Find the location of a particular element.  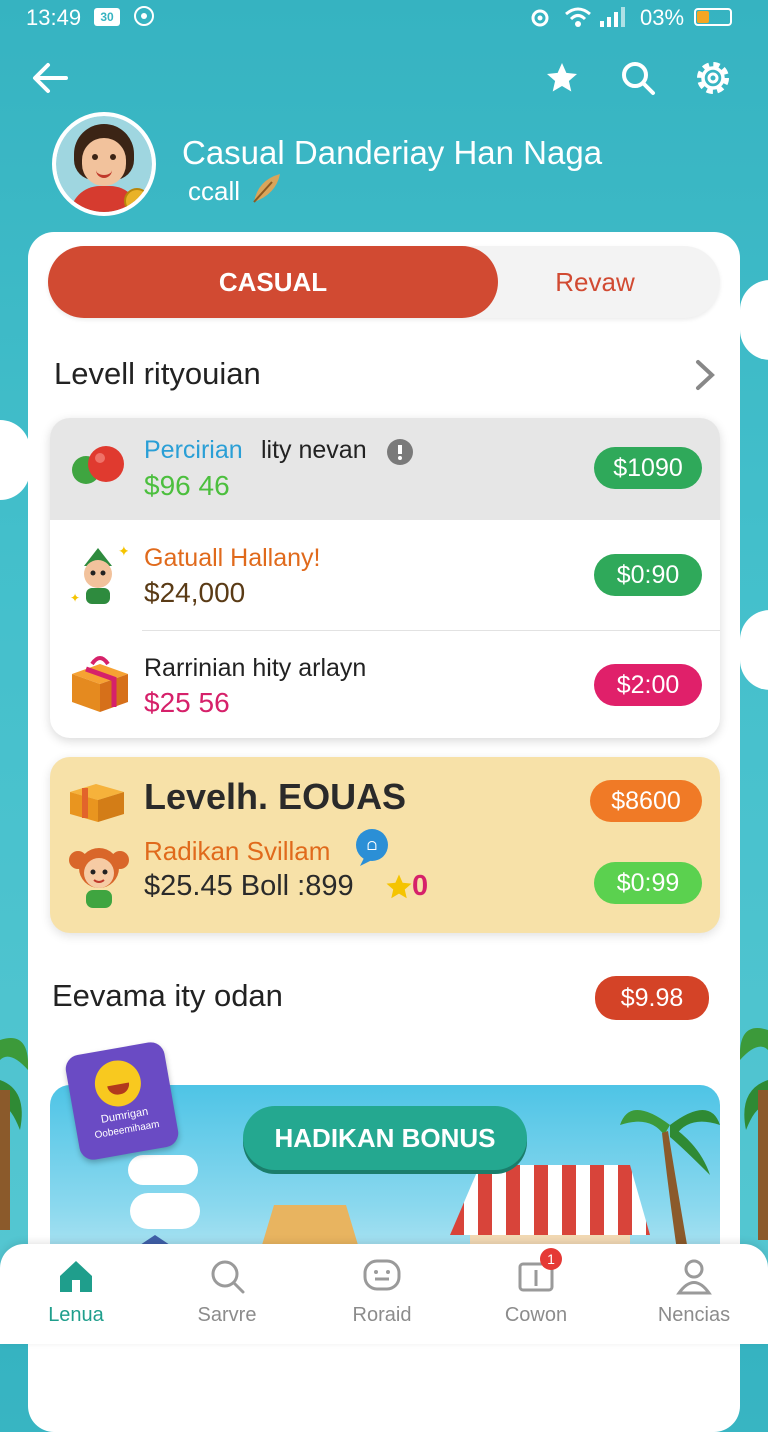

gift-box-icon is located at coordinates (100, 684).